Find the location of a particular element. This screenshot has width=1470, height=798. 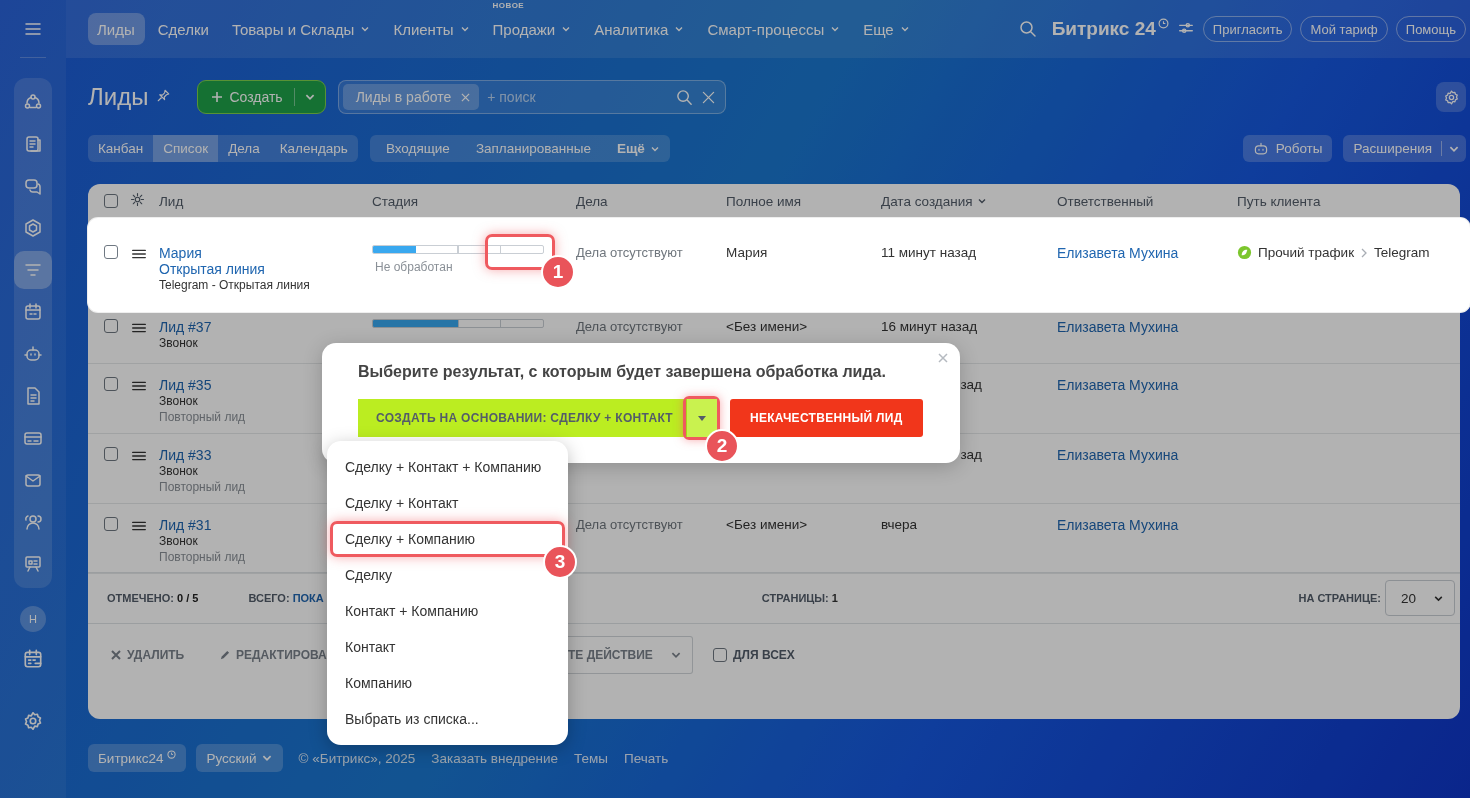

lead-link: Лид #31 is located at coordinates (185, 525).